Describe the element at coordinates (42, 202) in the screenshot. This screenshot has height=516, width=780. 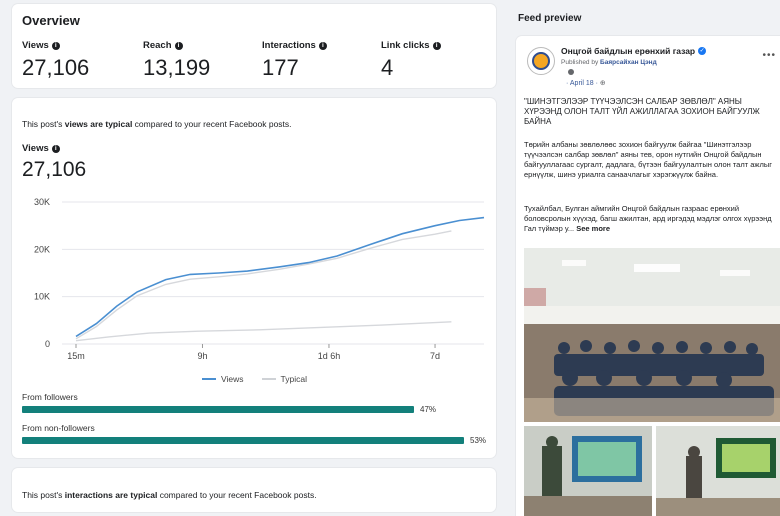
I see `y-tick-label: 30K` at that location.